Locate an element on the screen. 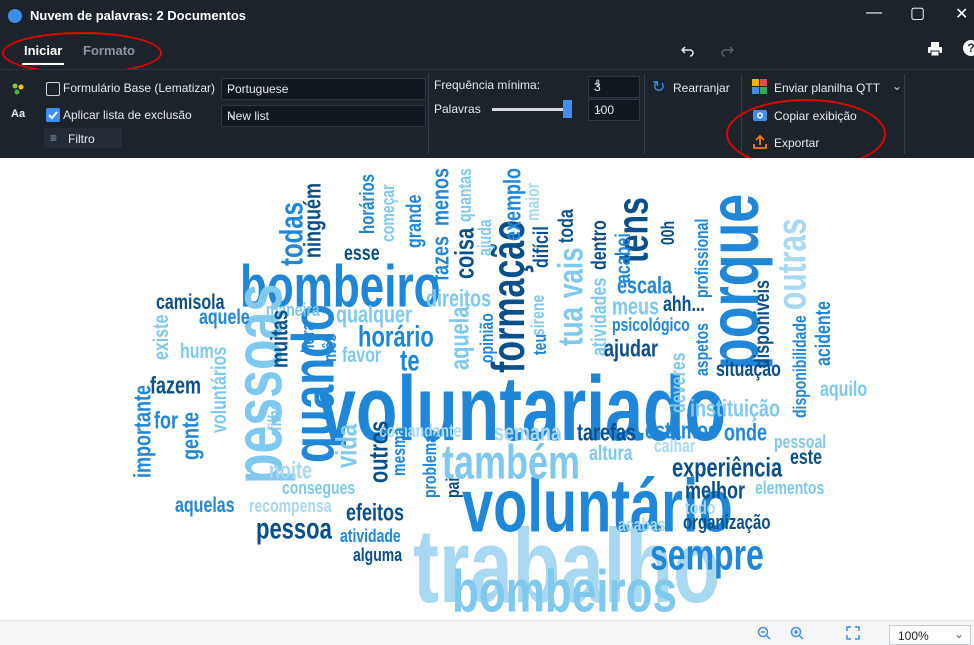 This screenshot has height=645, width=974. ribbon-tabs: Iniciar Formato ? is located at coordinates (487, 52).